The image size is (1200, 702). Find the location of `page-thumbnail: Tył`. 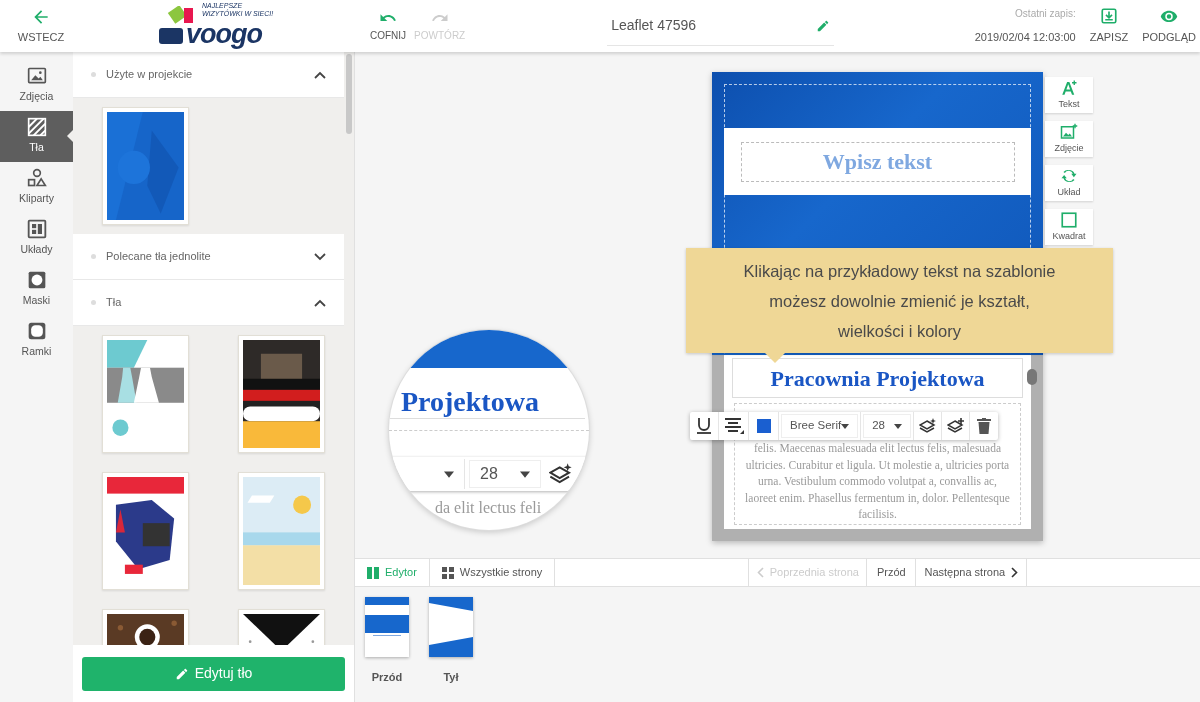

page-thumbnail: Tył is located at coordinates (451, 649).